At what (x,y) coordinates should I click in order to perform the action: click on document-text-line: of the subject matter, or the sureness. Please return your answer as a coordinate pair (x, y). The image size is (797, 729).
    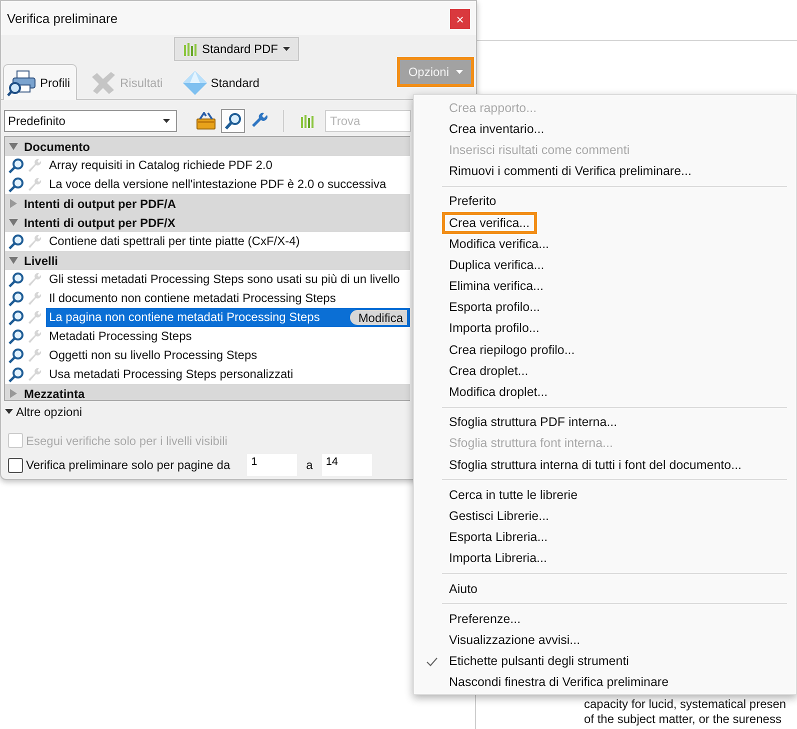
    Looking at the image, I should click on (683, 719).